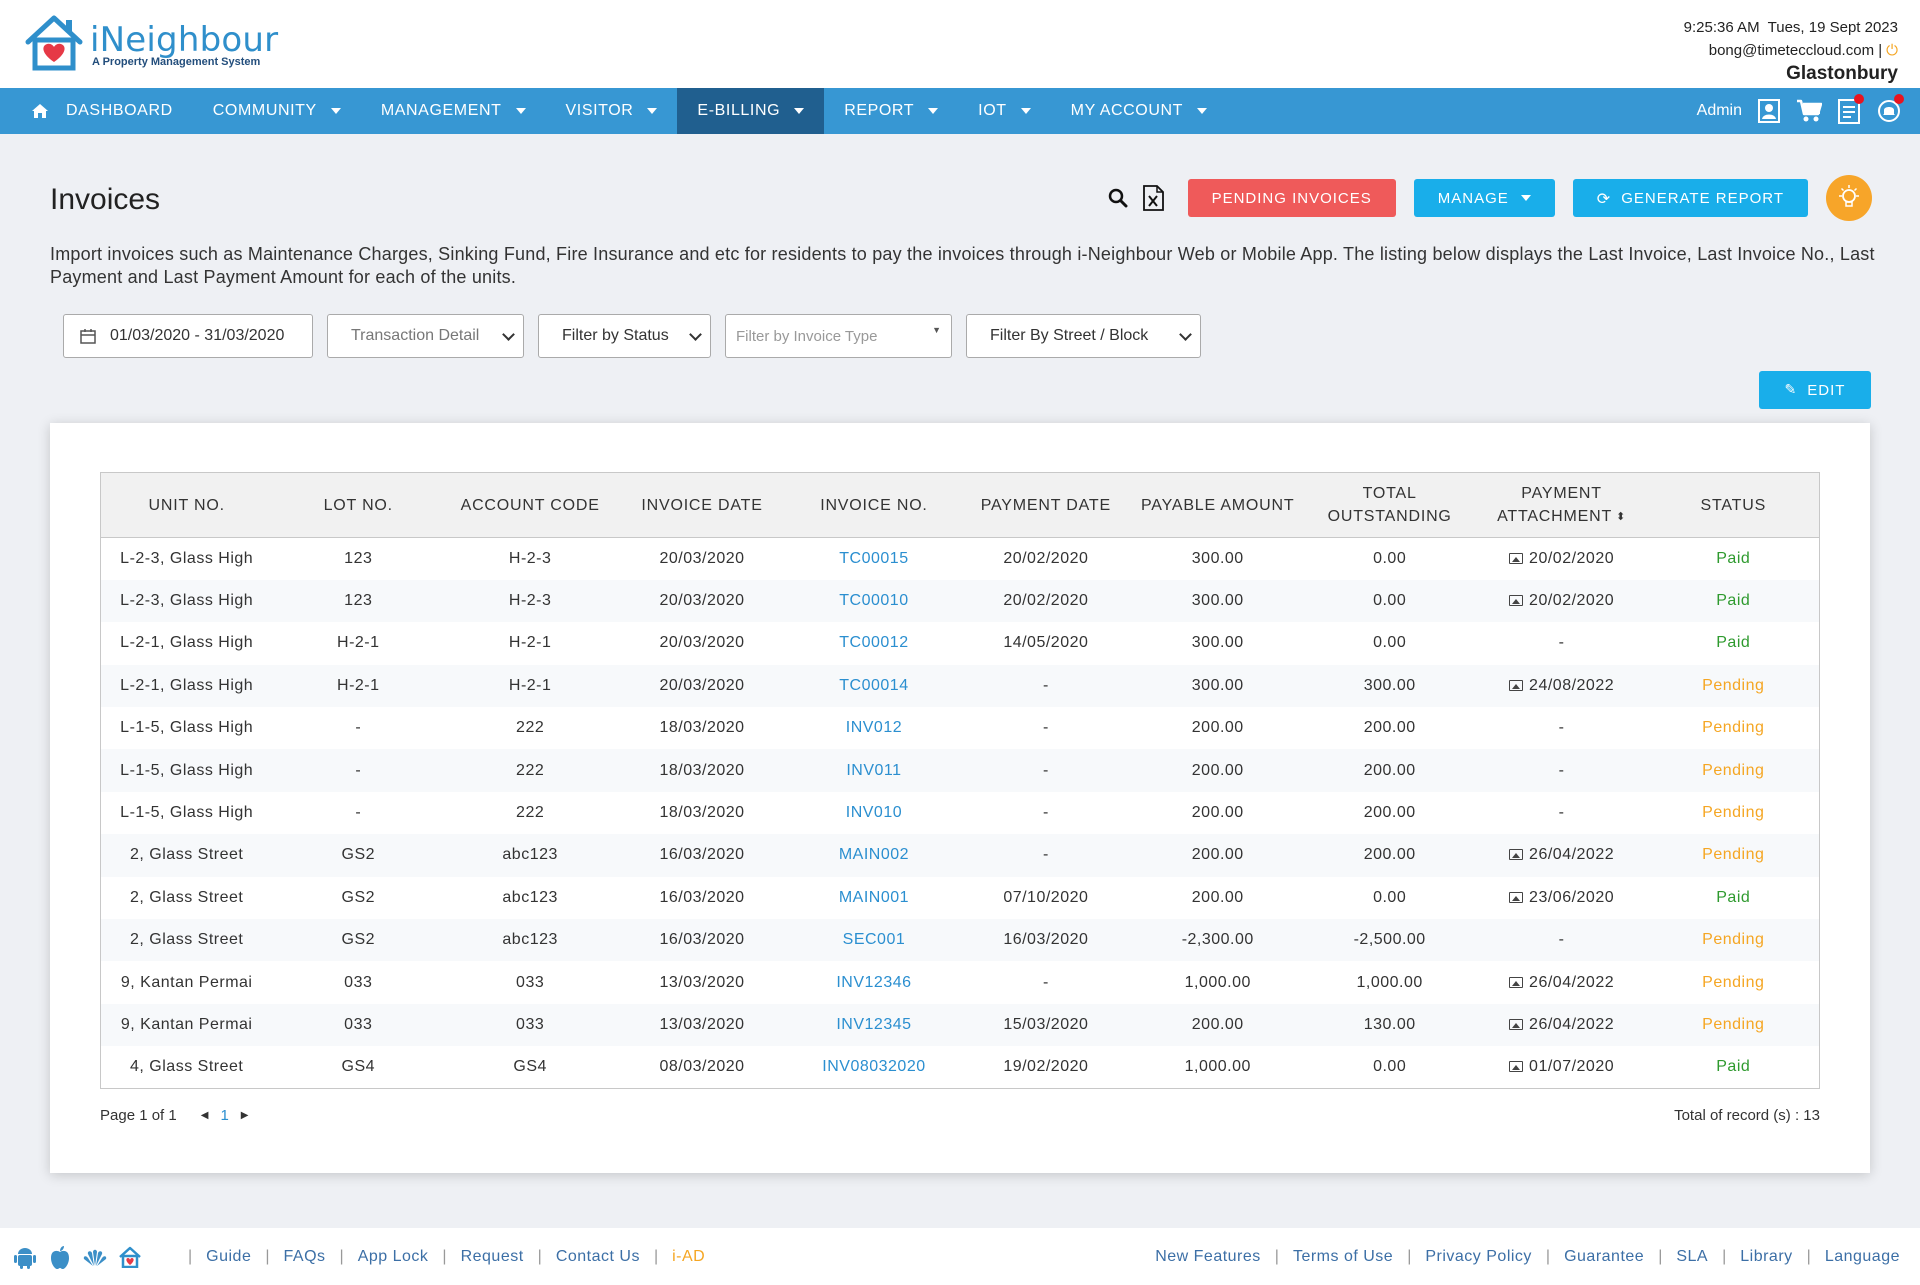  Describe the element at coordinates (1217, 940) in the screenshot. I see `cell-payable-amount: -2,300.00` at that location.